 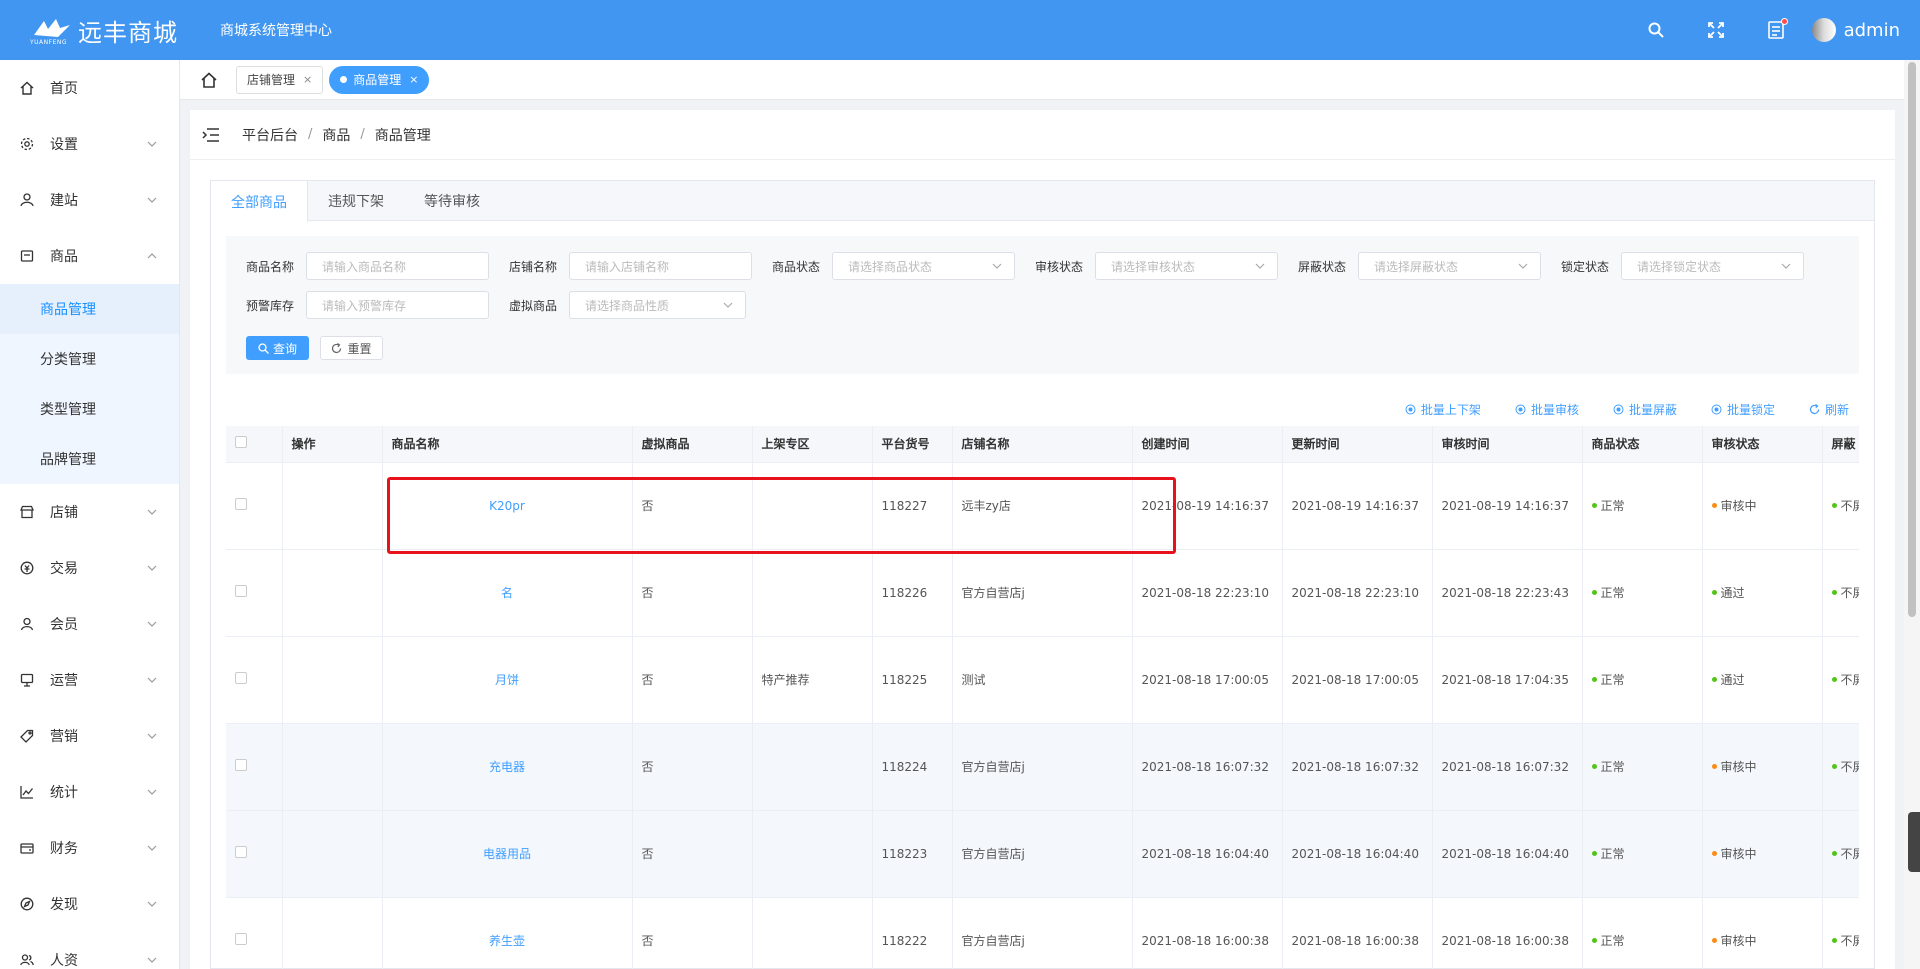 What do you see at coordinates (1762, 854) in the screenshot?
I see `audit-status-cell: 审核中` at bounding box center [1762, 854].